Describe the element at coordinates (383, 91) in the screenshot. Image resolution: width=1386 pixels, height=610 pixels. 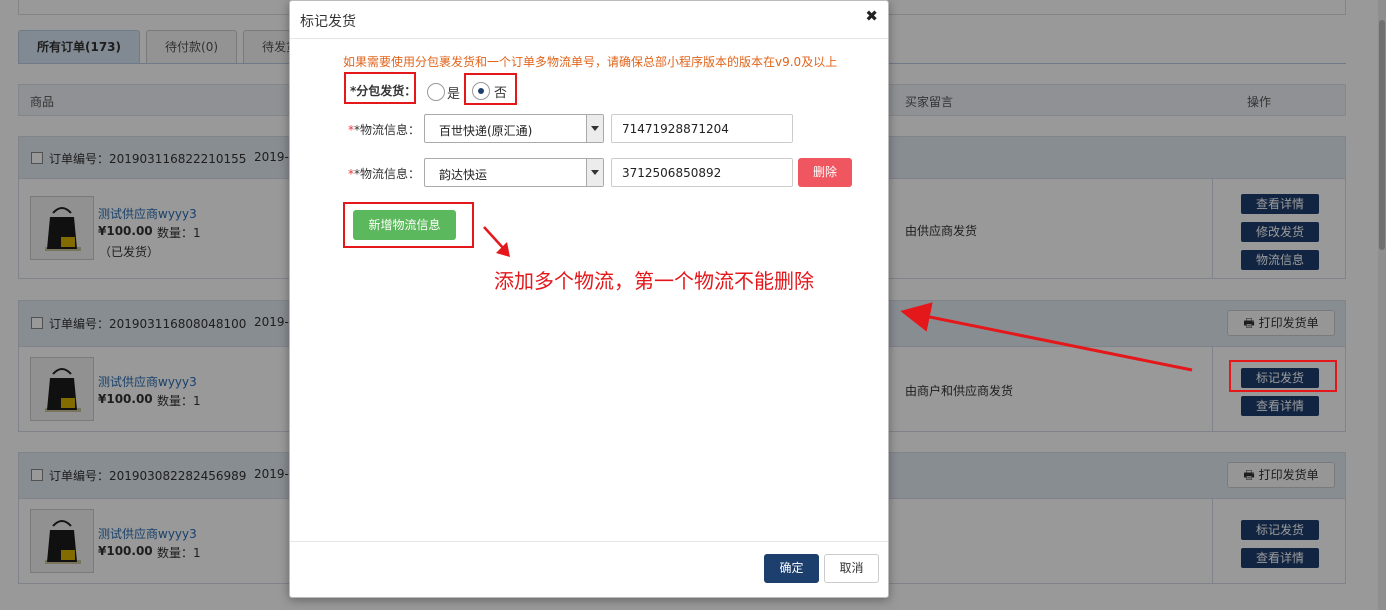
I see `split-shipment-label: *分包发货：` at that location.